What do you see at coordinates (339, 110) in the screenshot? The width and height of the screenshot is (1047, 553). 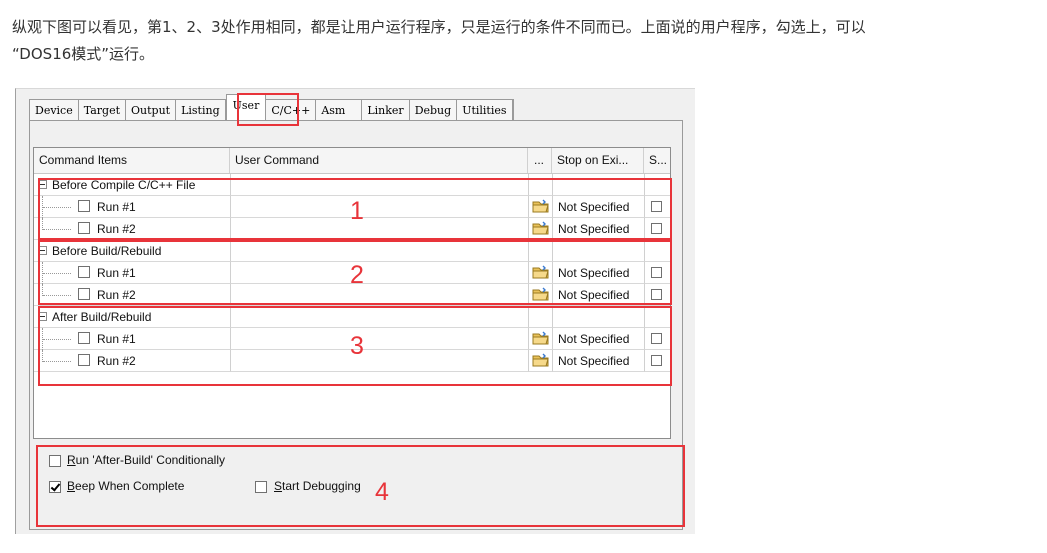 I see `tab-asm: Asm` at bounding box center [339, 110].